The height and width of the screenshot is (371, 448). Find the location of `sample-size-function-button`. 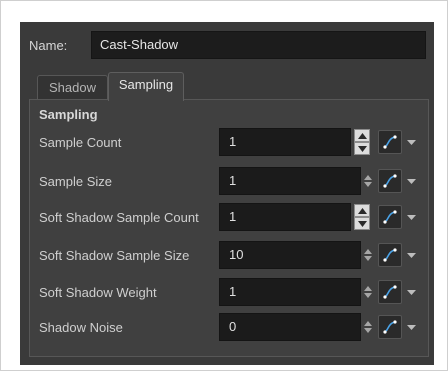

sample-size-function-button is located at coordinates (390, 181).